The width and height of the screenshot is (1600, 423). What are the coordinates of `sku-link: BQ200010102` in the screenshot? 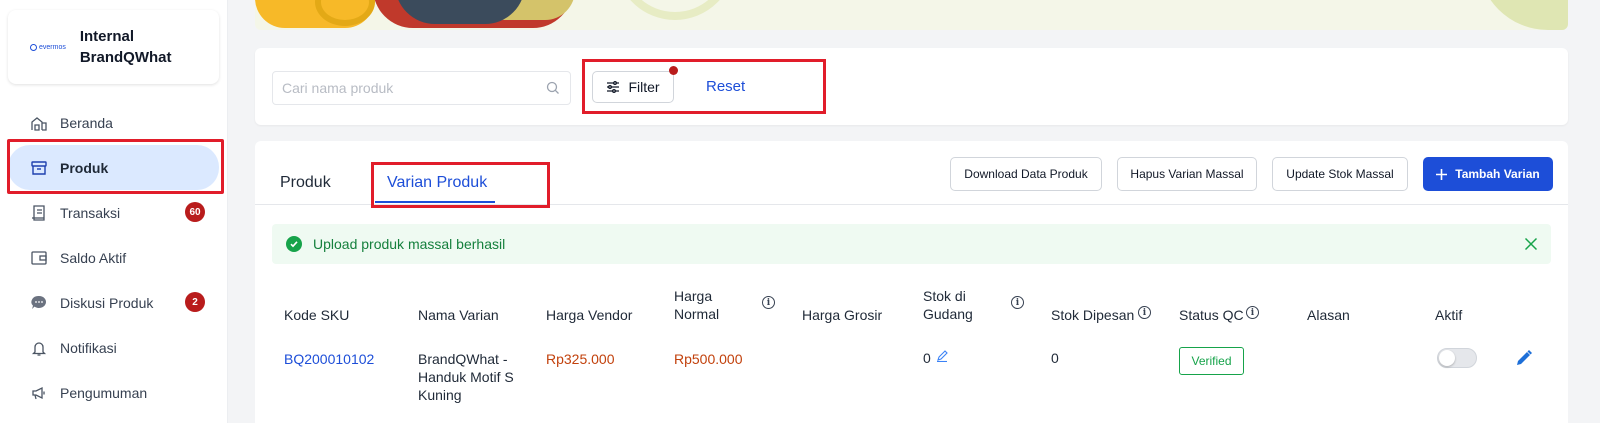 It's located at (329, 359).